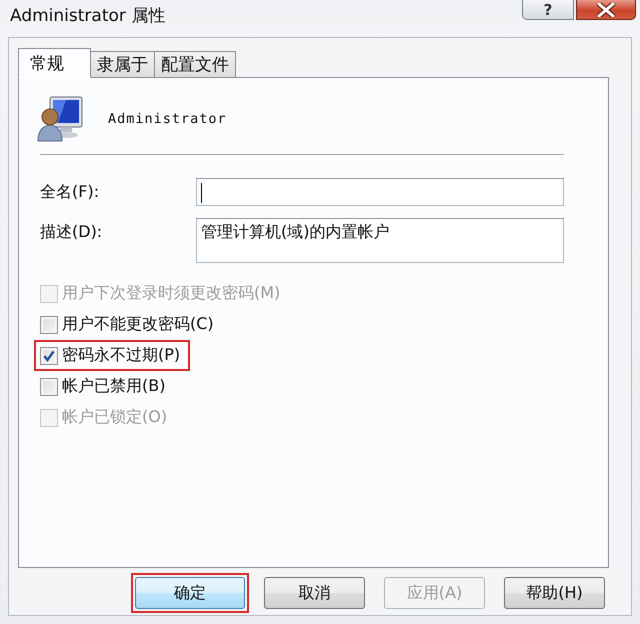 The image size is (640, 624). I want to click on checkbox-label: 用户不能更改密码(C), so click(138, 324).